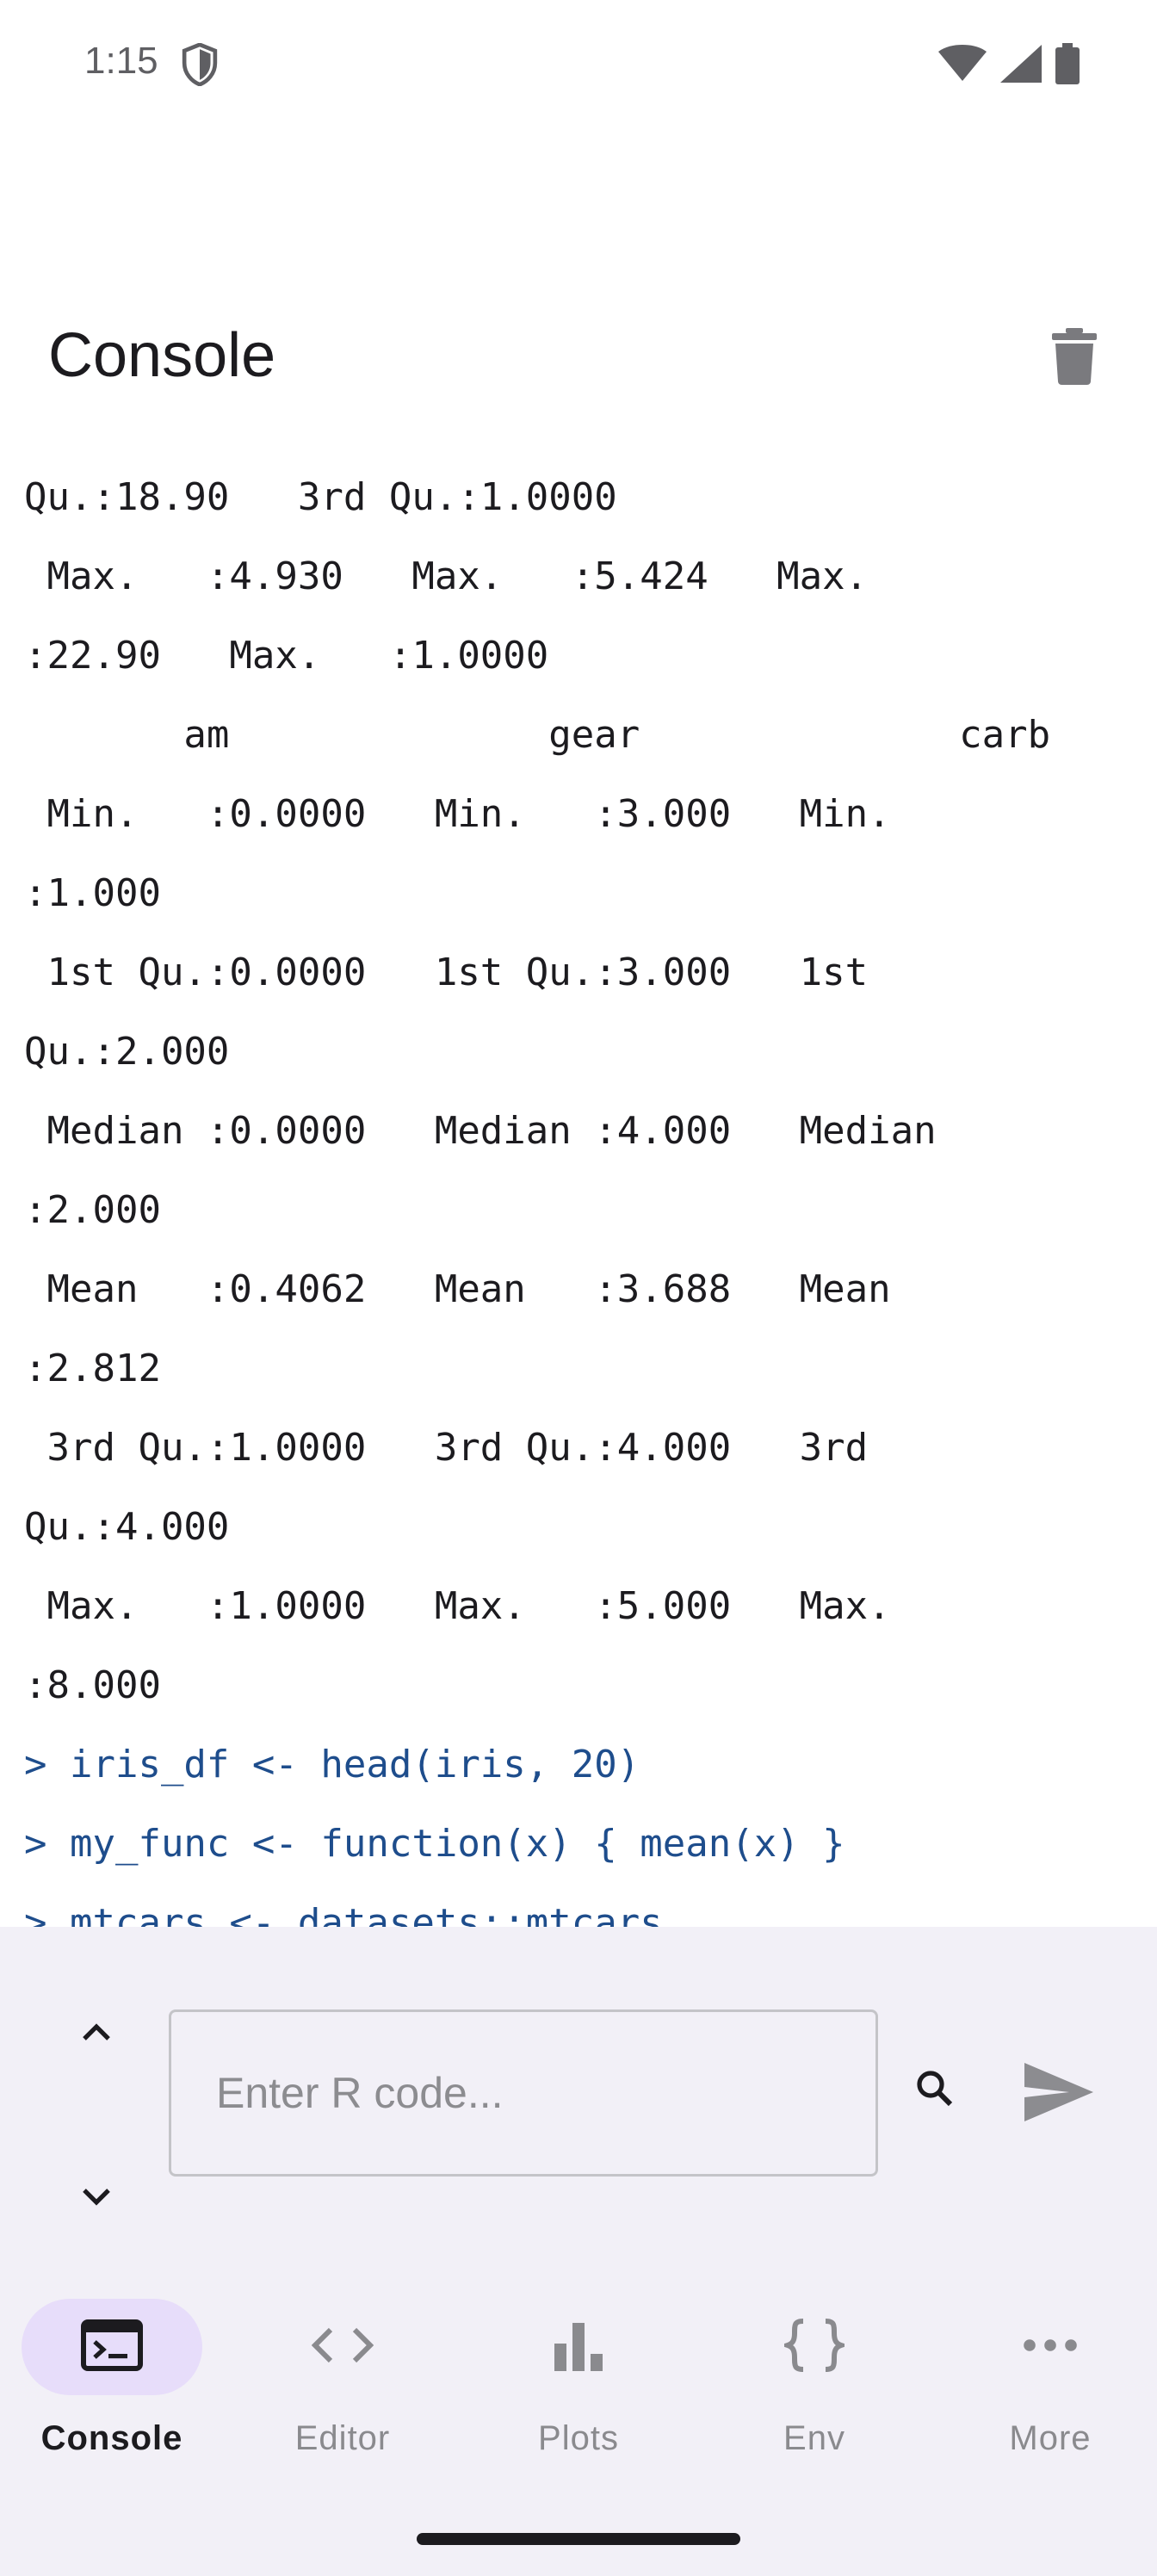  Describe the element at coordinates (343, 1914) in the screenshot. I see `console-command-line: > mtcars <- datasets::mtcars` at that location.